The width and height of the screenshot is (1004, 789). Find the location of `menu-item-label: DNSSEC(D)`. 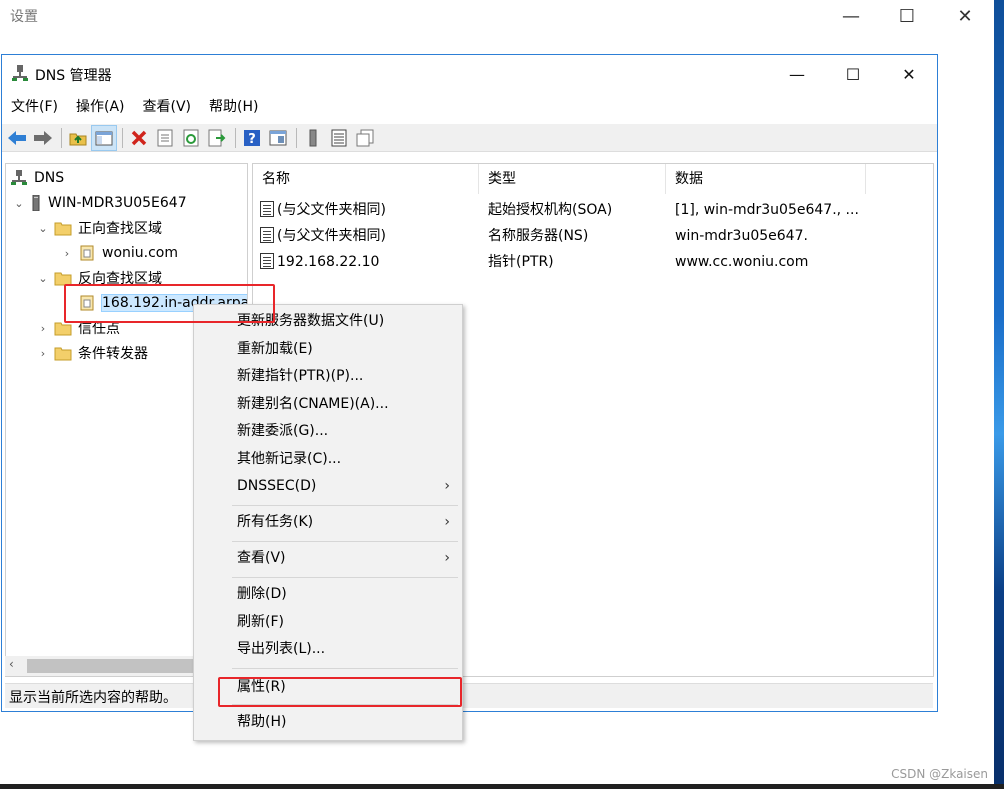

menu-item-label: DNSSEC(D) is located at coordinates (277, 486).